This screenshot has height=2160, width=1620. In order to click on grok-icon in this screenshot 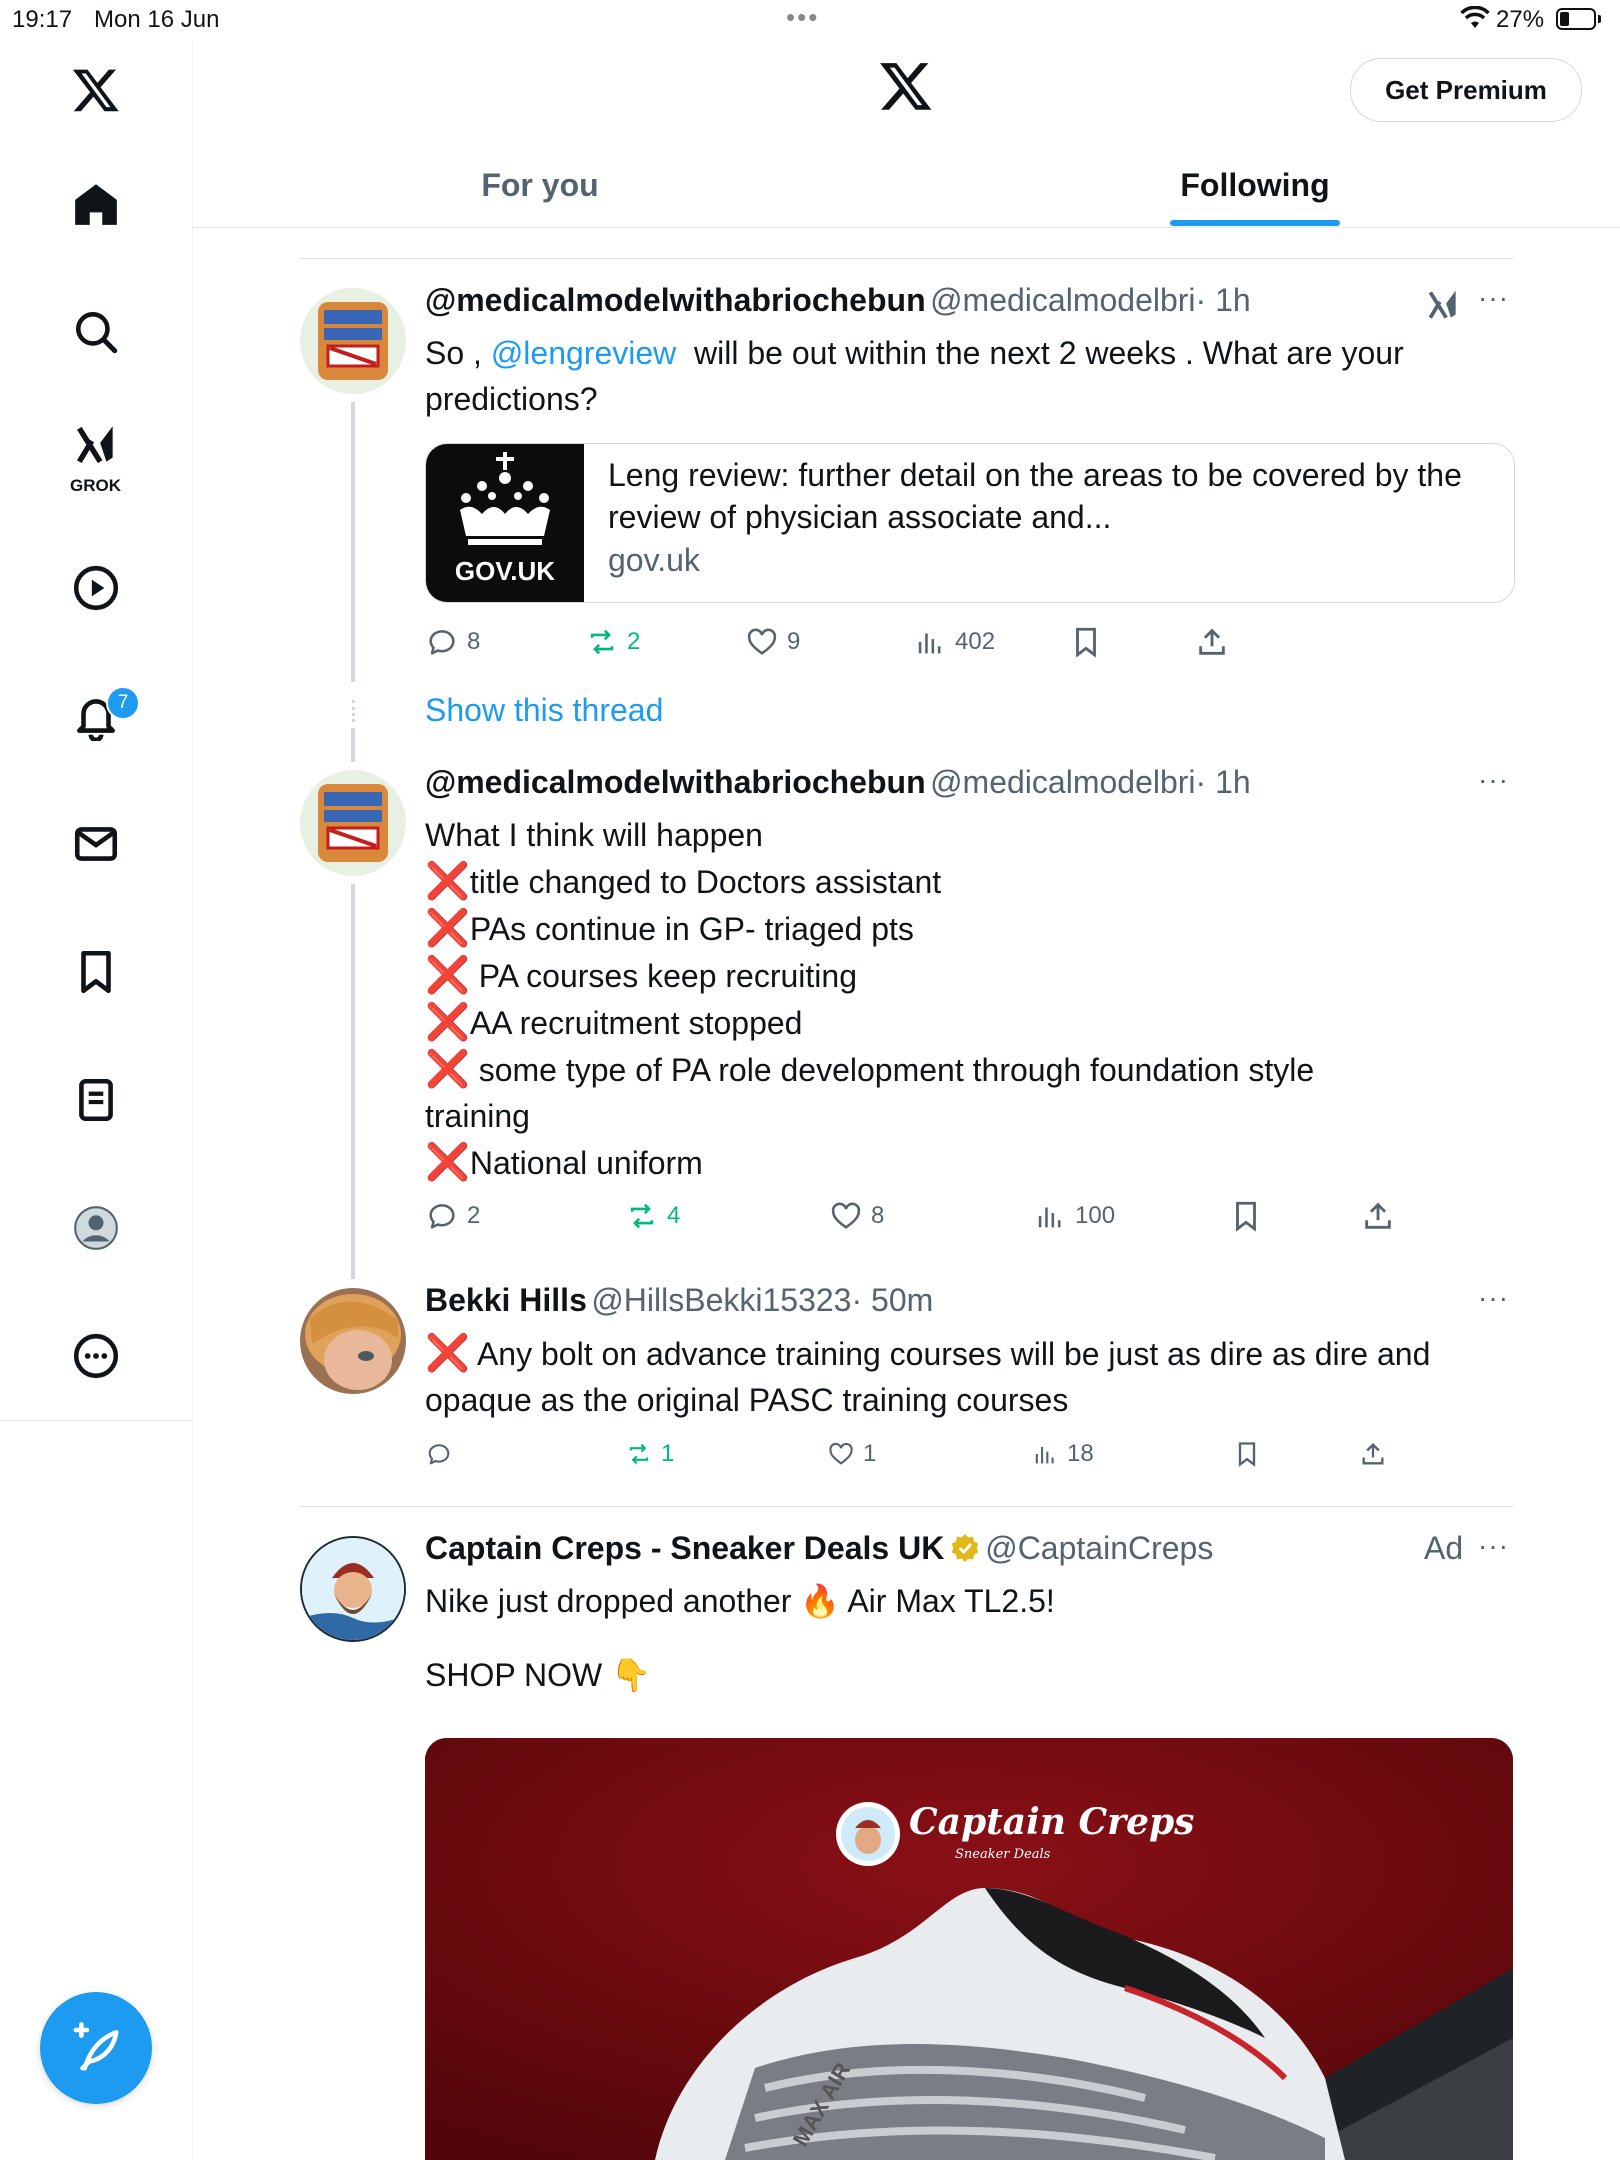, I will do `click(96, 445)`.